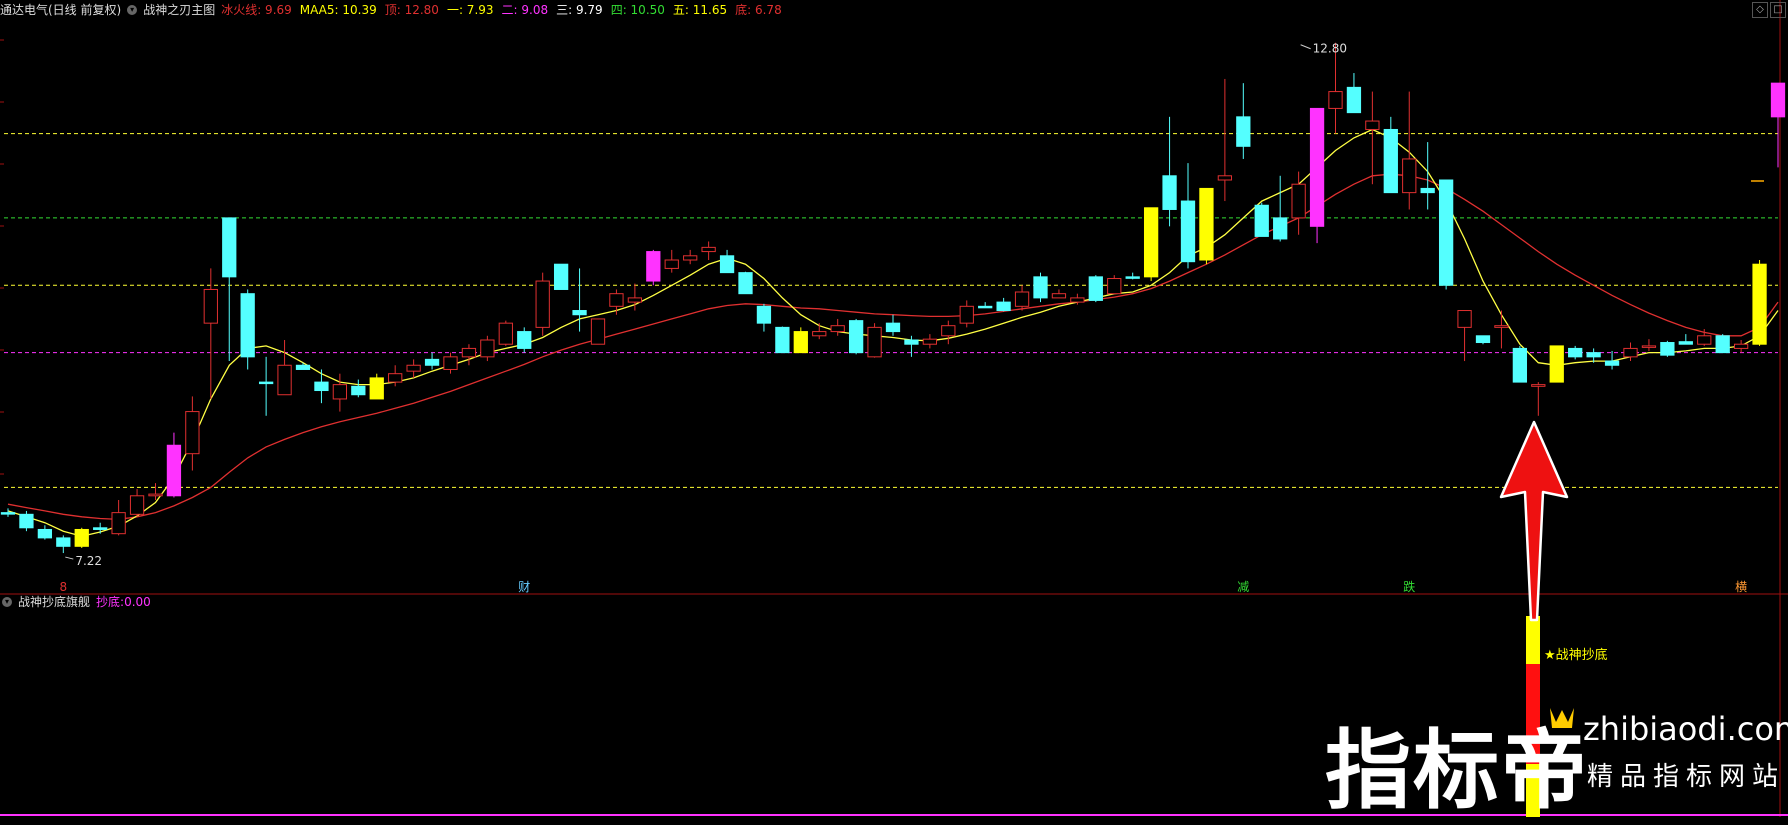  I want to click on low-price-label: 7.22, so click(88, 561).